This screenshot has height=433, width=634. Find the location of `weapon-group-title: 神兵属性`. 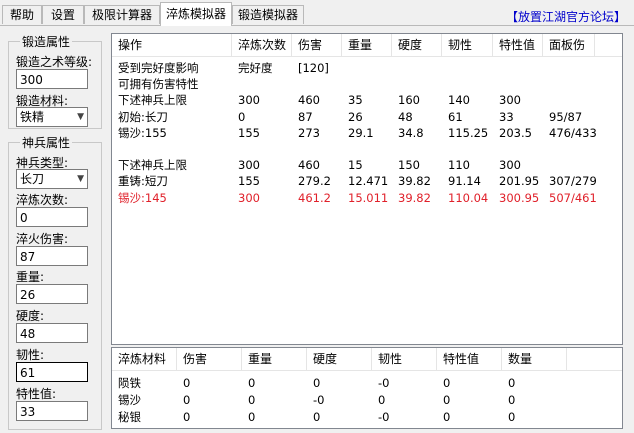

weapon-group-title: 神兵属性 is located at coordinates (46, 142).